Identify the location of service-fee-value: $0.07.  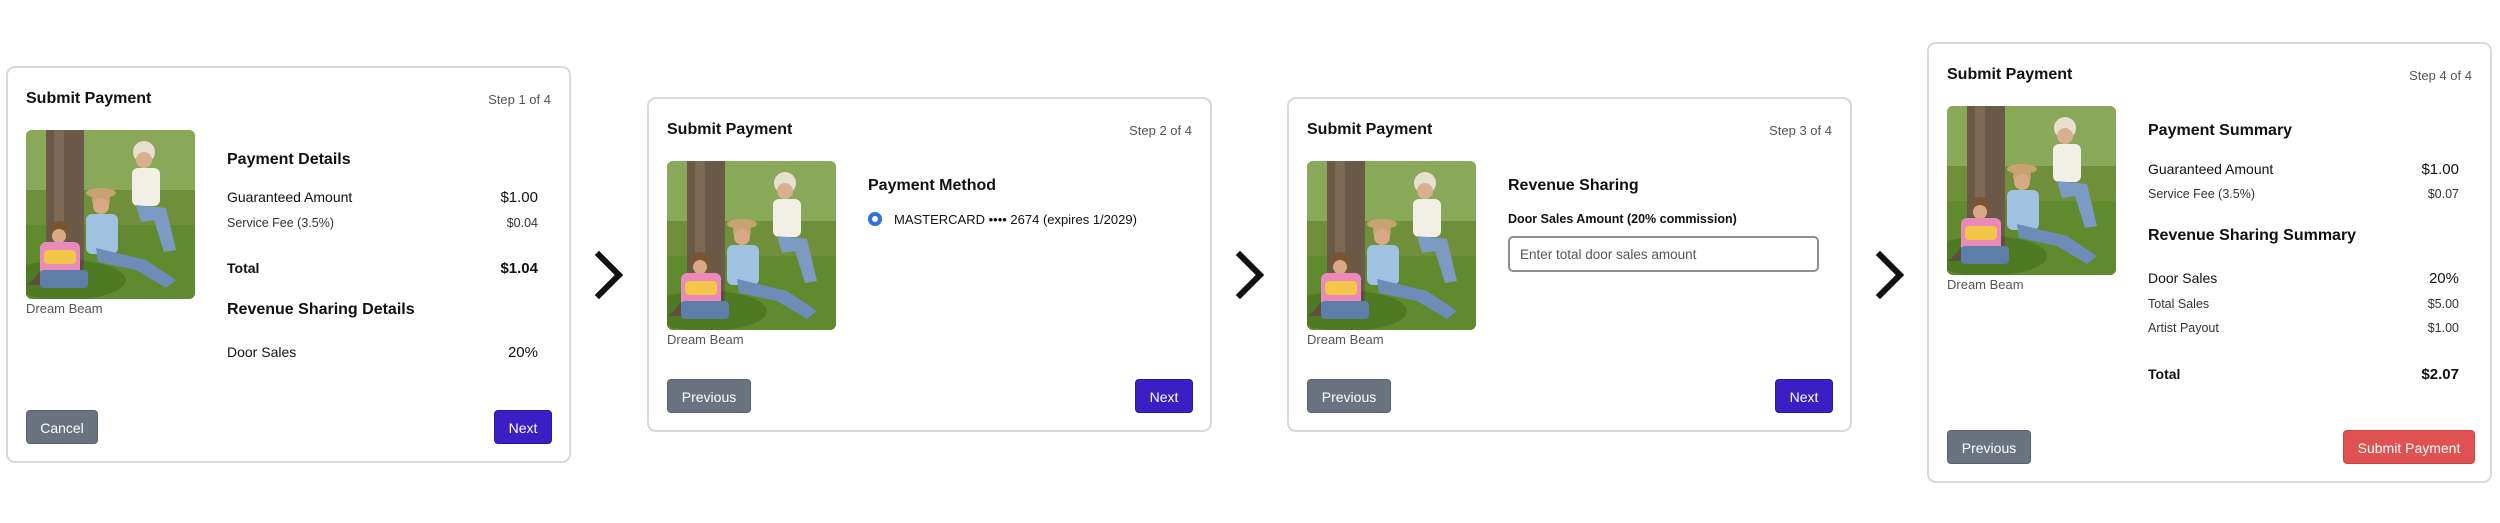
(2443, 194).